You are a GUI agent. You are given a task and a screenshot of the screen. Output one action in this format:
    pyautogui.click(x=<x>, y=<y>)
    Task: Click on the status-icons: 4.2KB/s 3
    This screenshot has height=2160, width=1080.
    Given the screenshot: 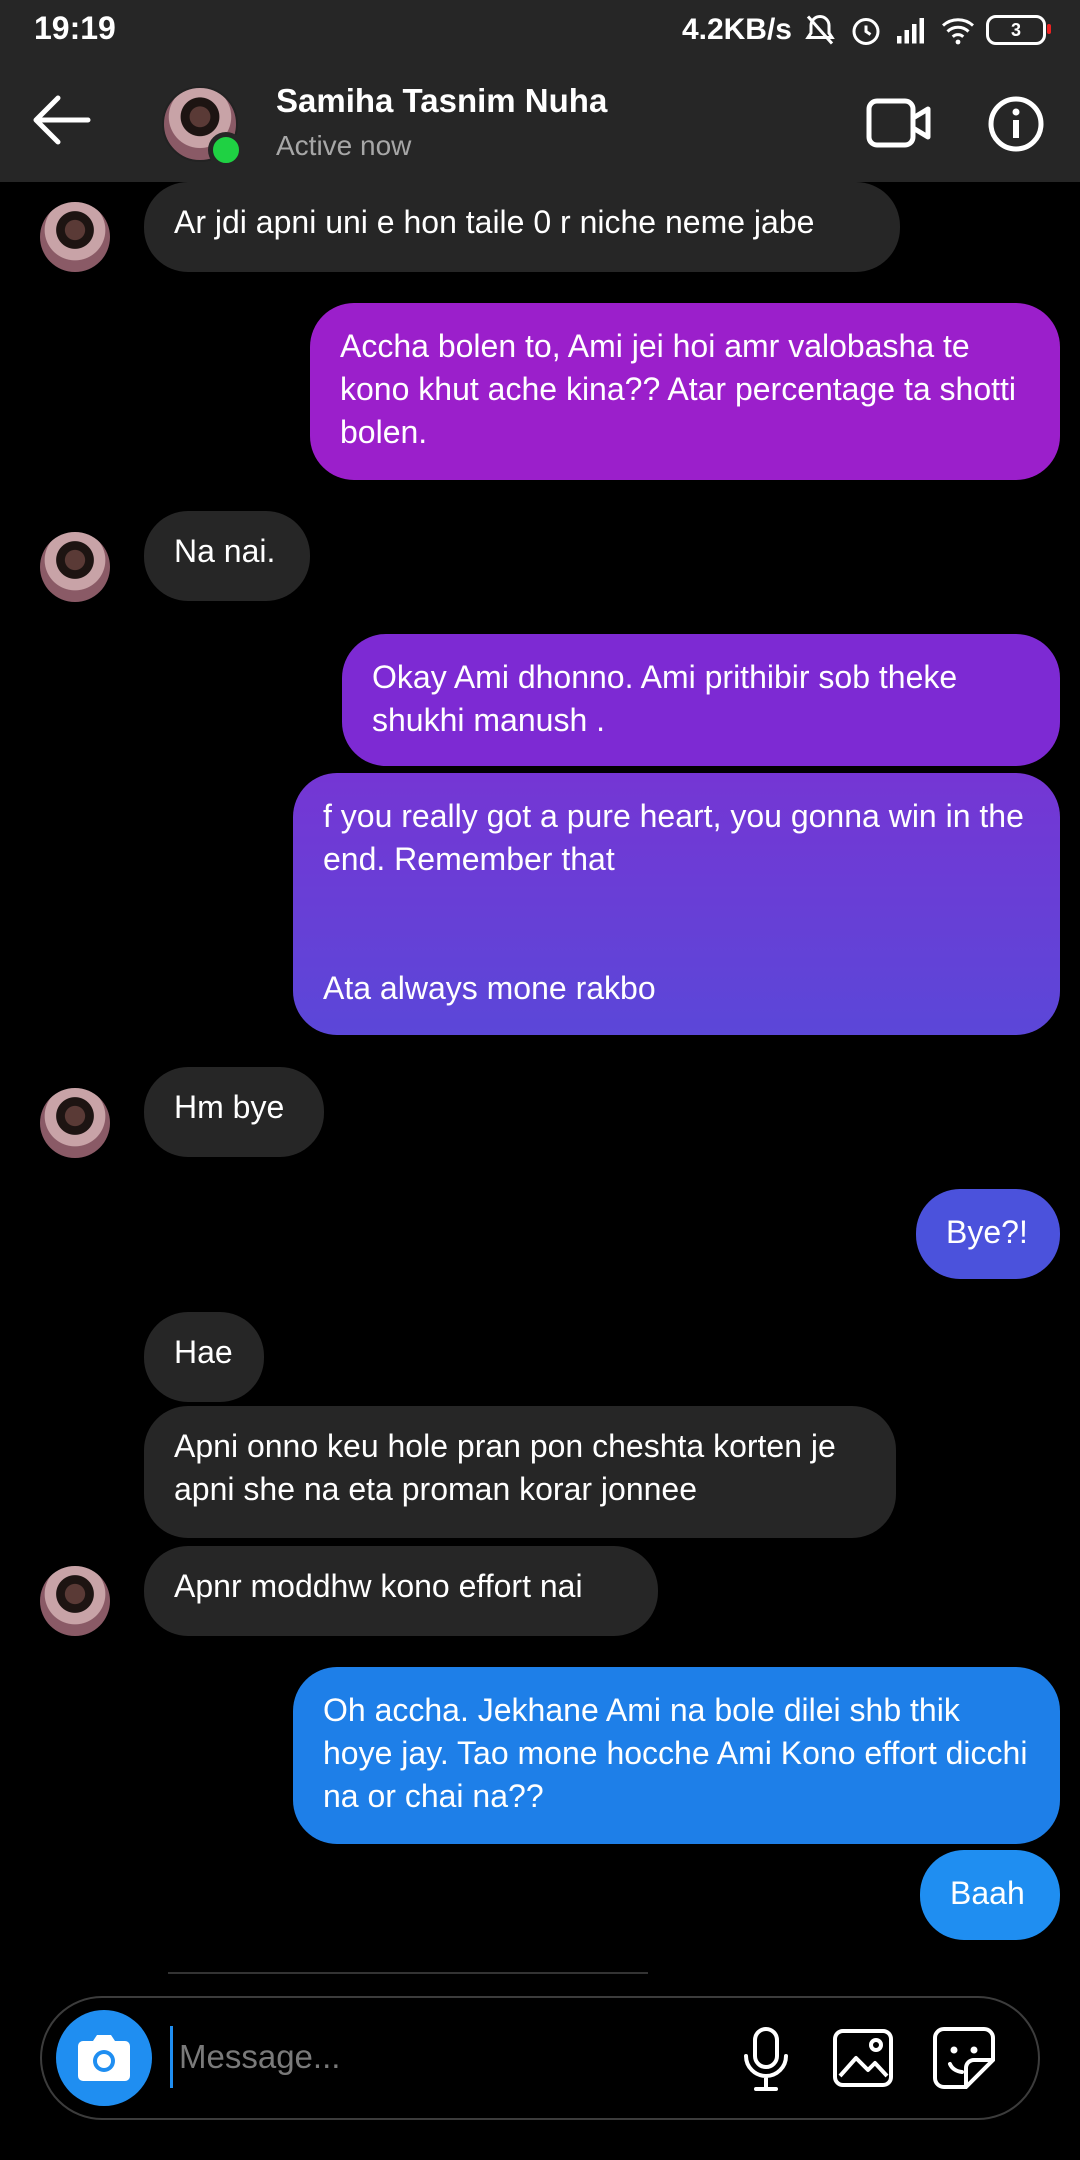 What is the action you would take?
    pyautogui.click(x=866, y=30)
    